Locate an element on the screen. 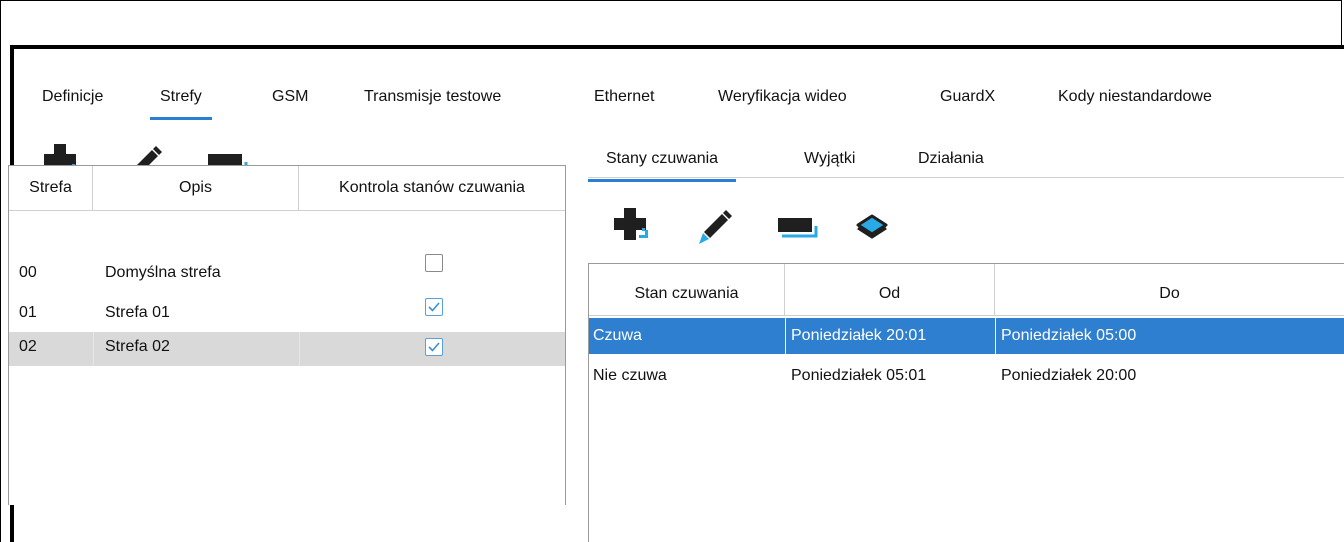 This screenshot has height=542, width=1344. column-header-strefa: Strefa is located at coordinates (51, 188).